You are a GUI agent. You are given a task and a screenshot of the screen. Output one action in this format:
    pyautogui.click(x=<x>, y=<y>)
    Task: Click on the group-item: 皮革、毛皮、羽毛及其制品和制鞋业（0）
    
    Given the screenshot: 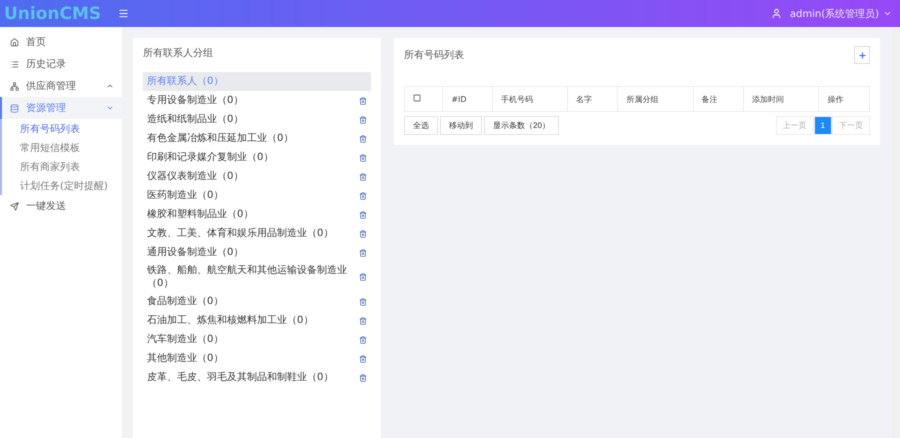 What is the action you would take?
    pyautogui.click(x=257, y=377)
    